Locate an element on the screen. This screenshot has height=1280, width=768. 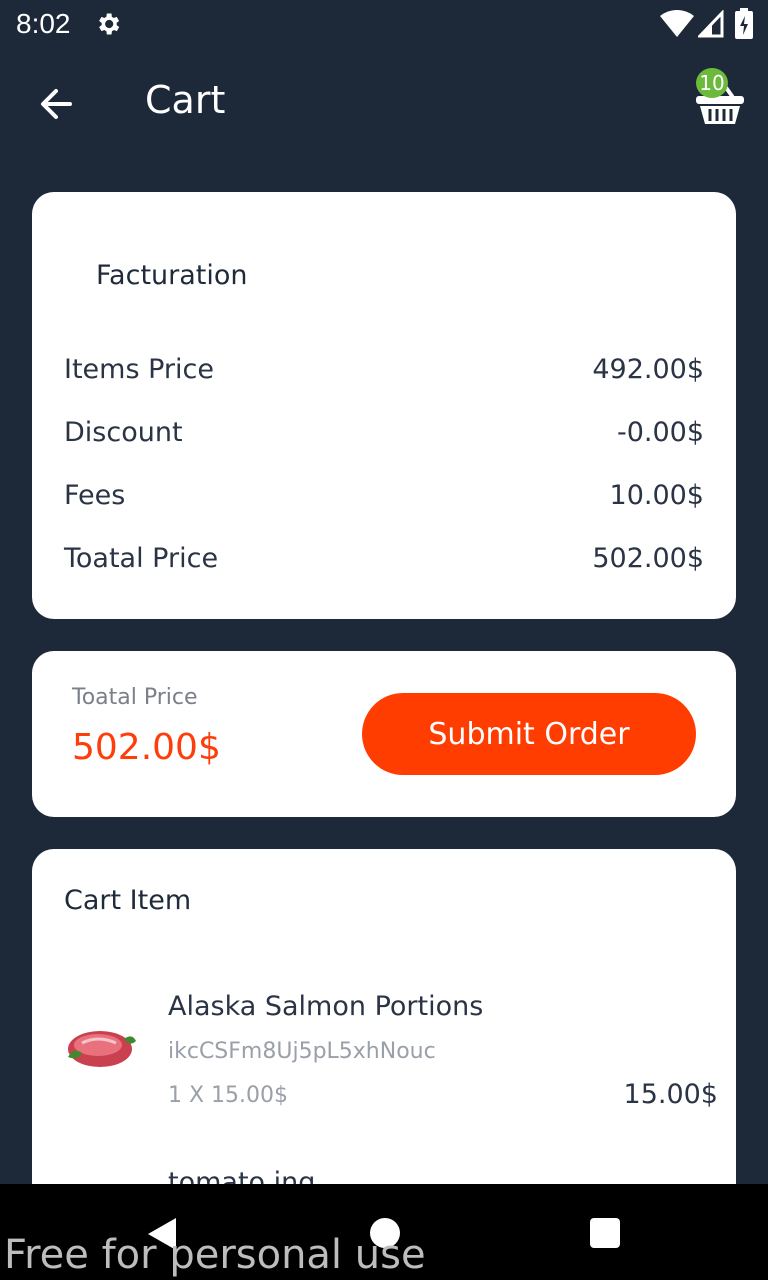
row-value: 502.00$ is located at coordinates (648, 558).